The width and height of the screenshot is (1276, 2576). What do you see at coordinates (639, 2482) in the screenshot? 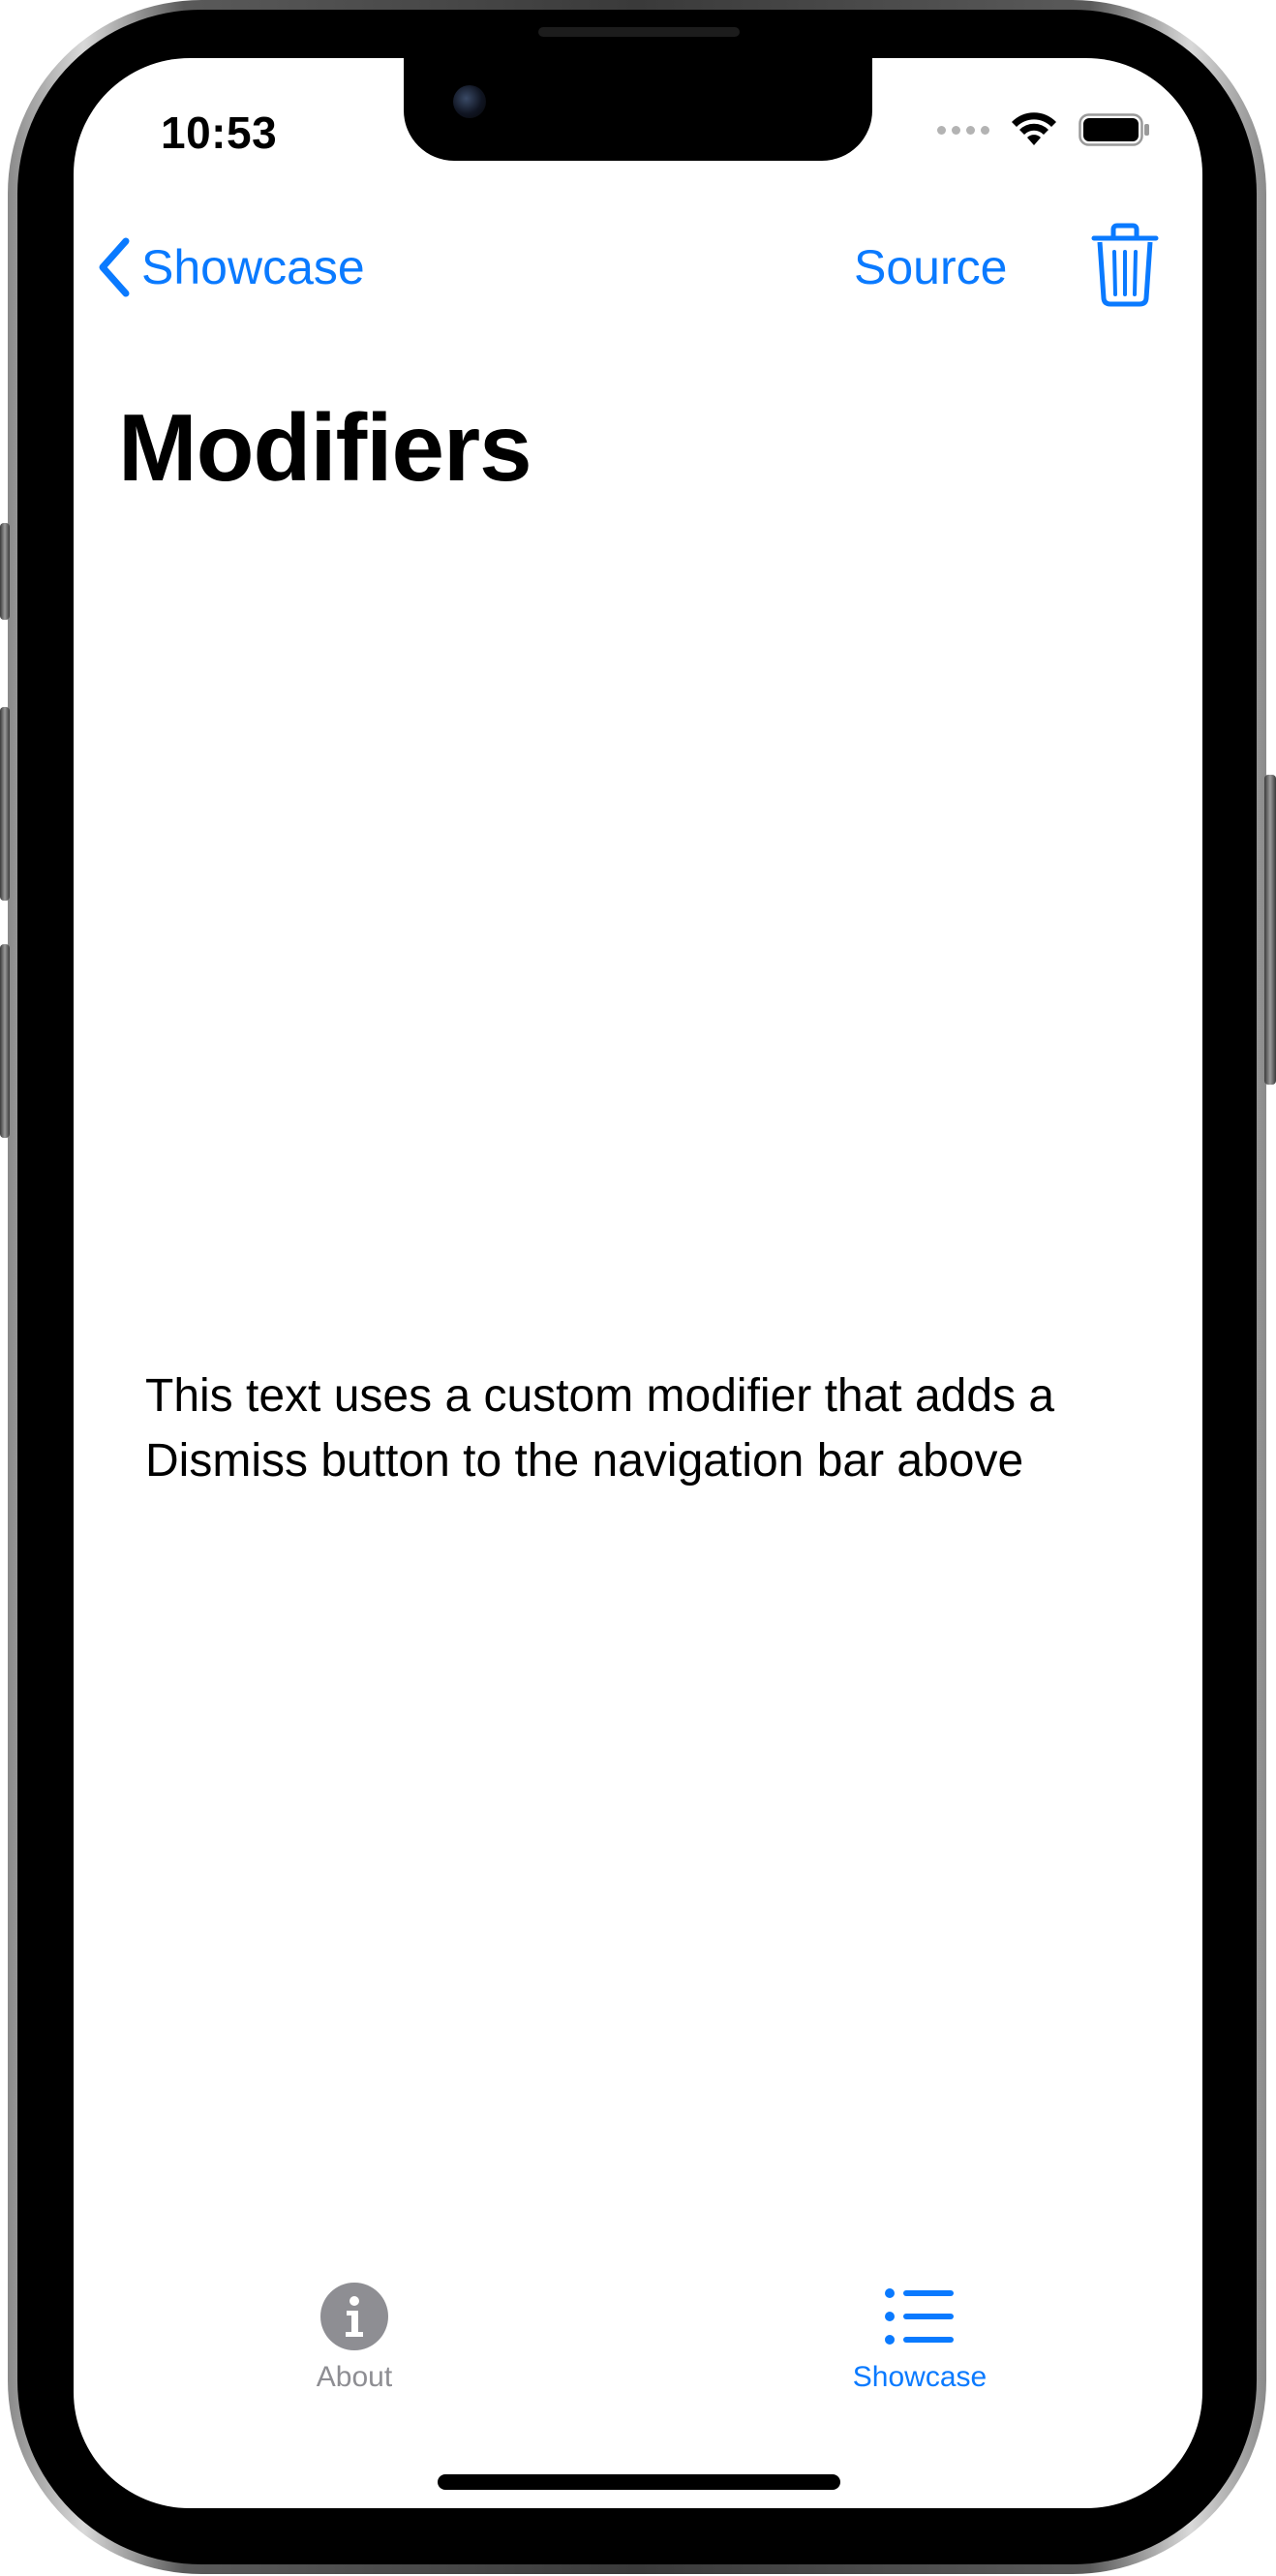
I see `home-indicator` at bounding box center [639, 2482].